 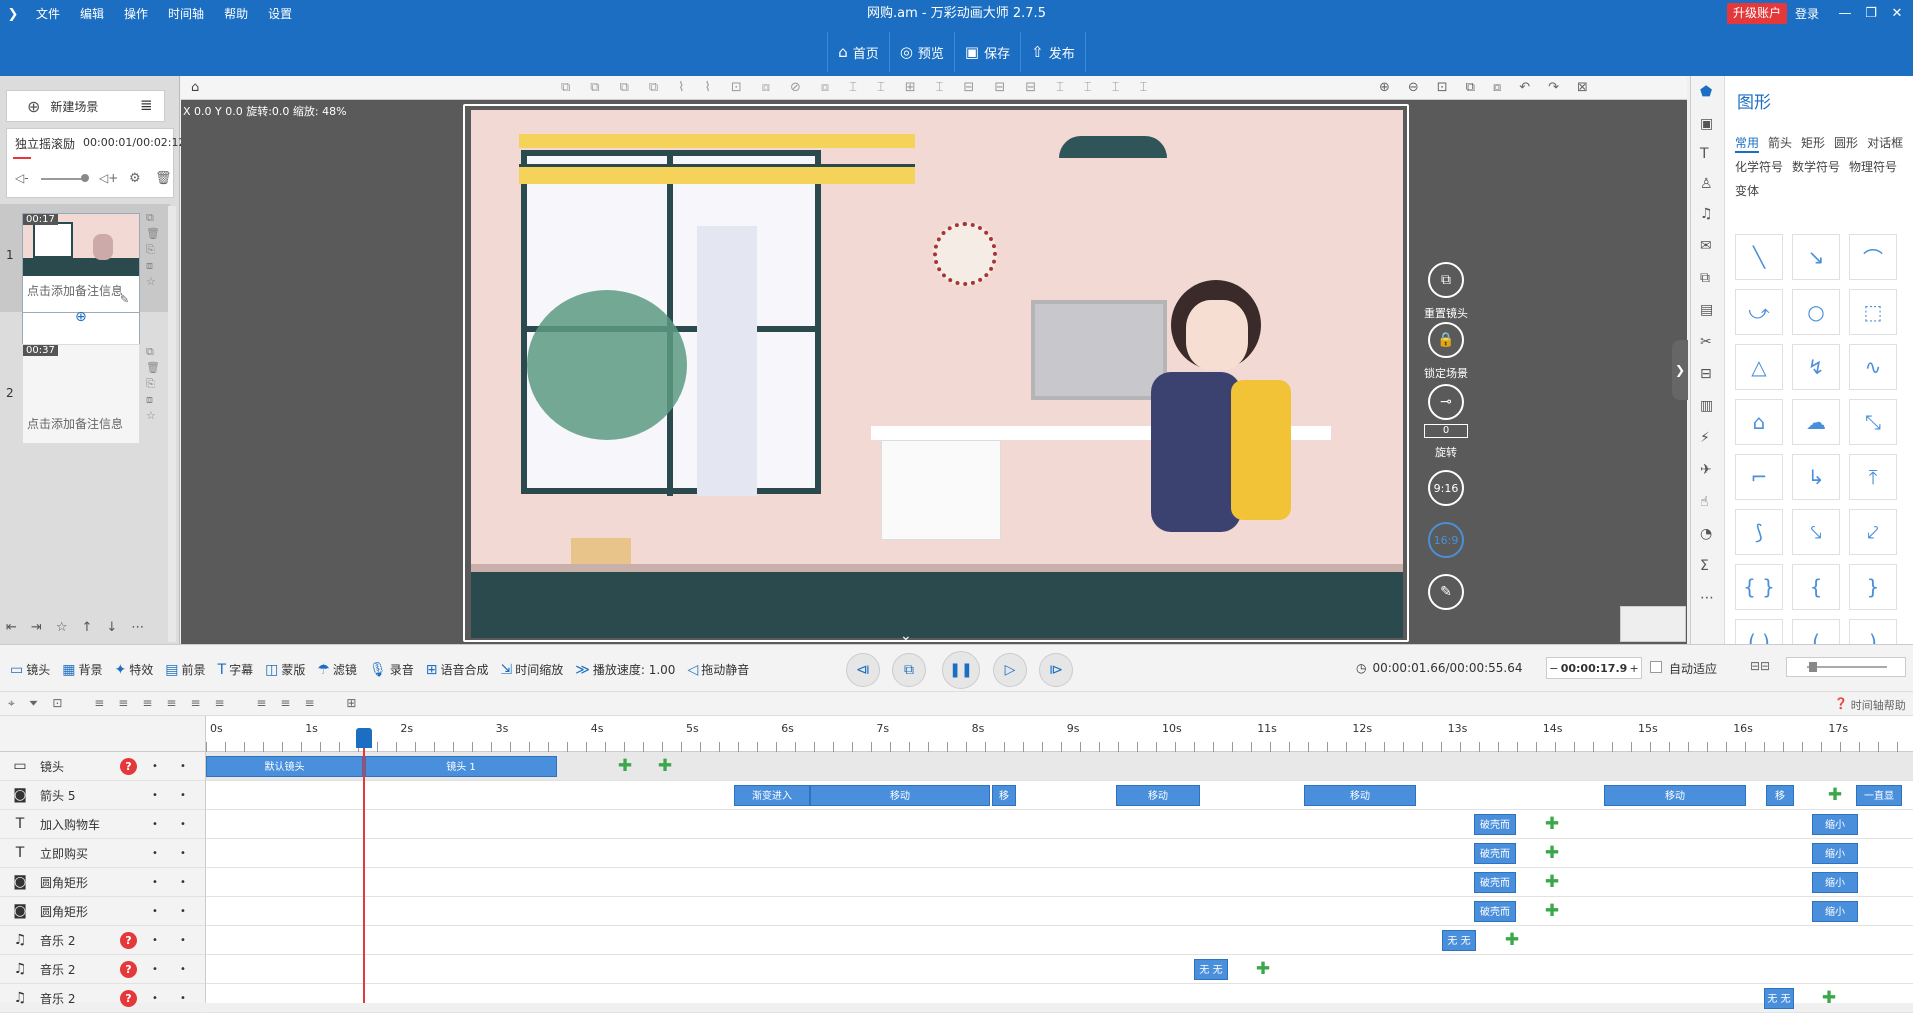 I want to click on home-button: ⌂ 首页, so click(x=858, y=52).